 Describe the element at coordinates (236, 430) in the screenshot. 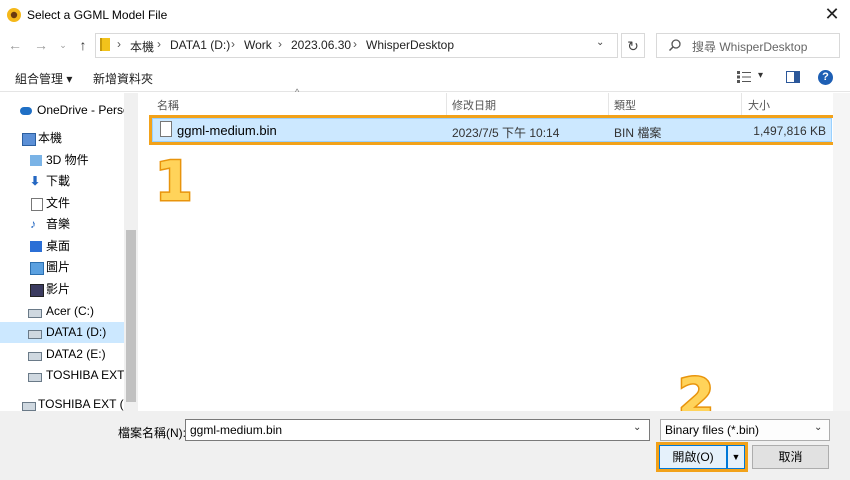

I see `filename-value: ggml-medium.bin` at that location.